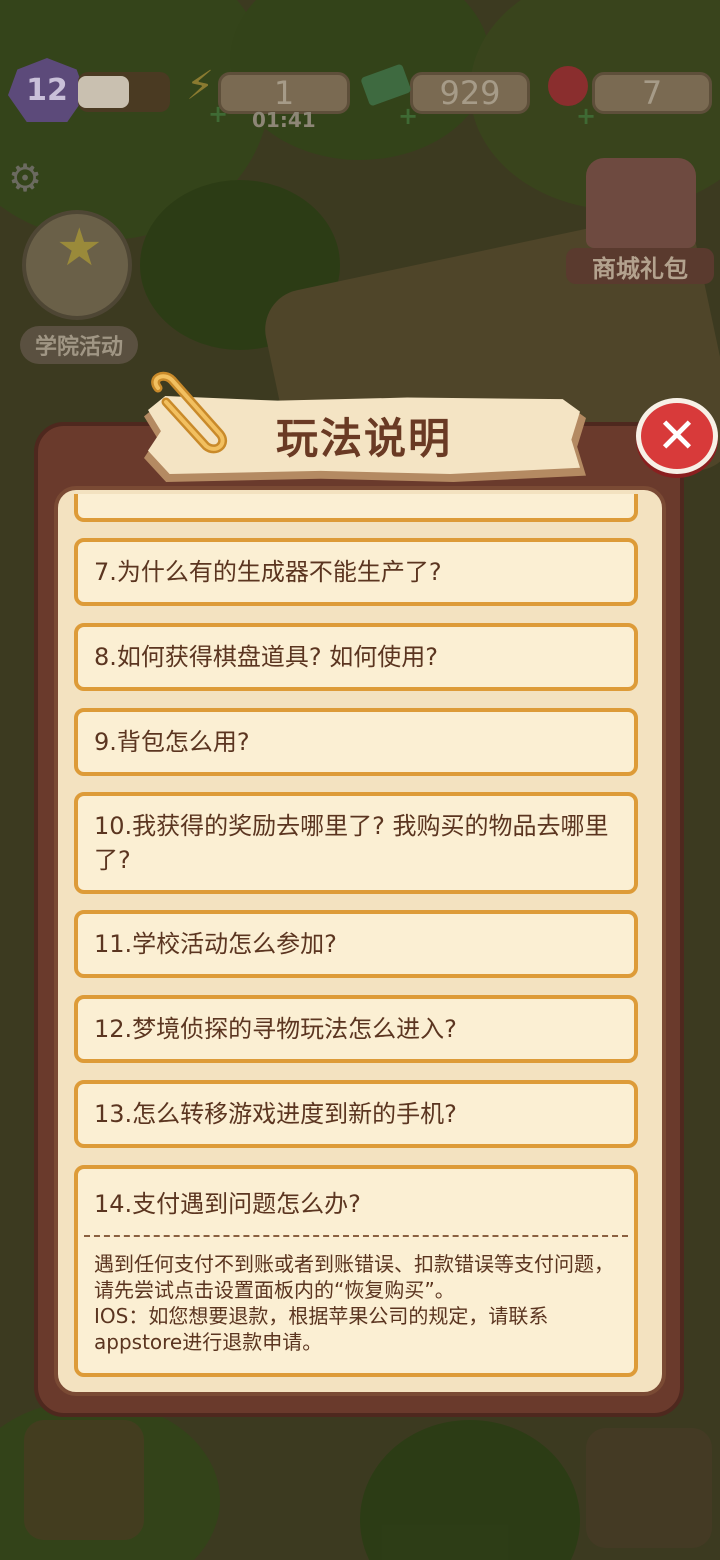 The width and height of the screenshot is (720, 1560). Describe the element at coordinates (641, 203) in the screenshot. I see `shop-icon` at that location.